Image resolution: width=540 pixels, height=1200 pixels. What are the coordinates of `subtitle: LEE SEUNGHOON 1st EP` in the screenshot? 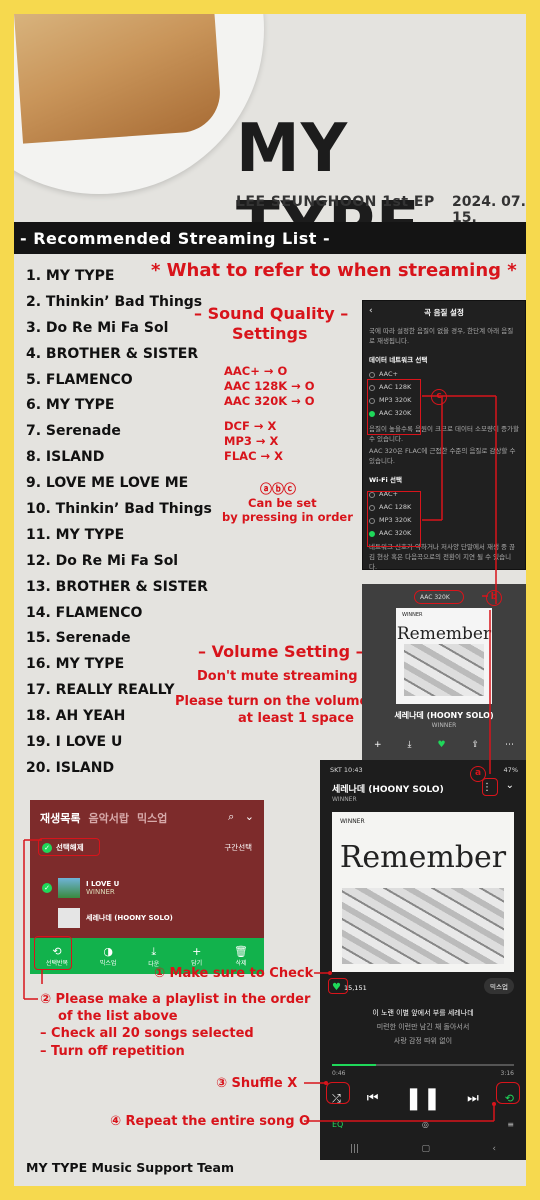 It's located at (335, 202).